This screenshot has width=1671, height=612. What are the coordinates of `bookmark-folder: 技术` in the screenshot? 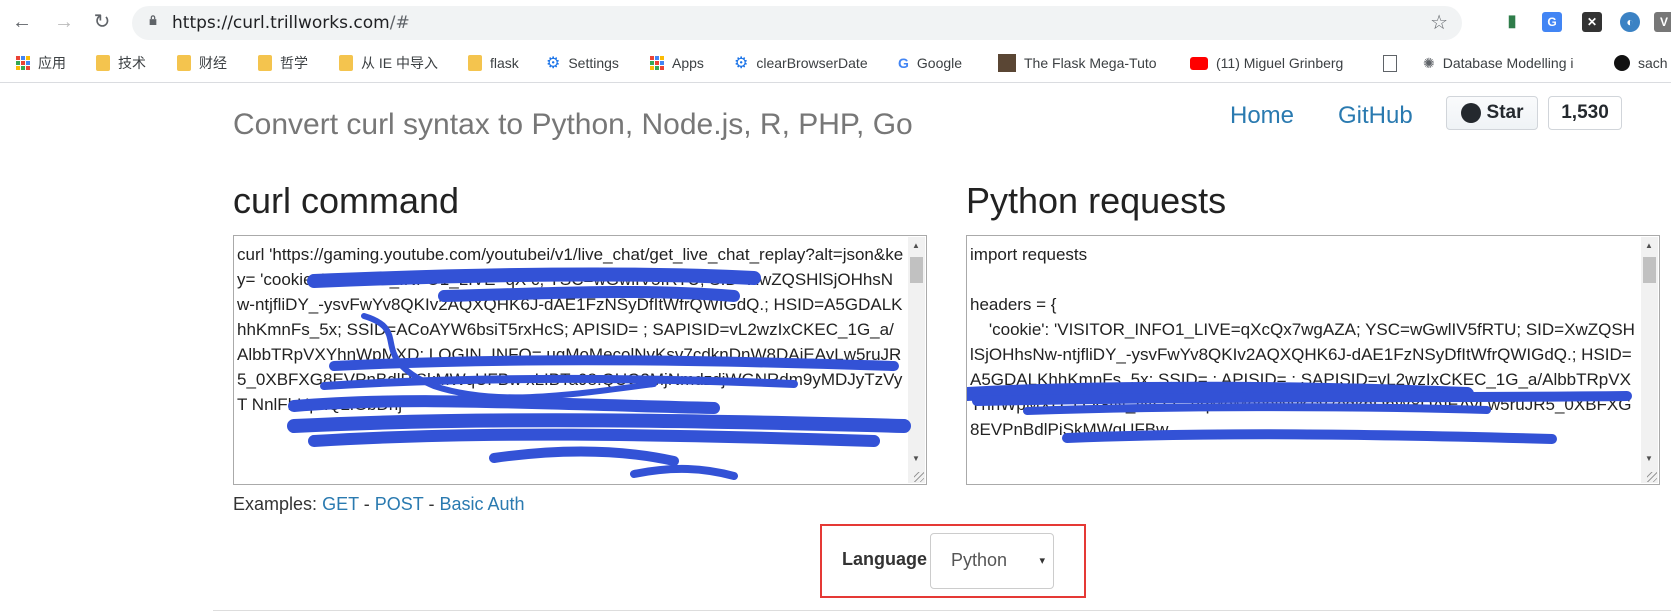 It's located at (121, 63).